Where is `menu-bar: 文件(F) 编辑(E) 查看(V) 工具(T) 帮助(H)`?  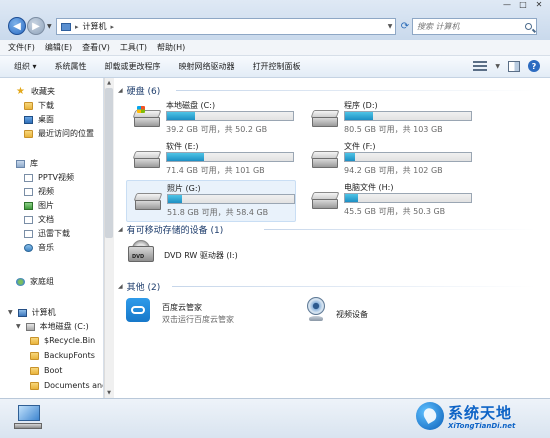 menu-bar: 文件(F) 编辑(E) 查看(V) 工具(T) 帮助(H) is located at coordinates (275, 48).